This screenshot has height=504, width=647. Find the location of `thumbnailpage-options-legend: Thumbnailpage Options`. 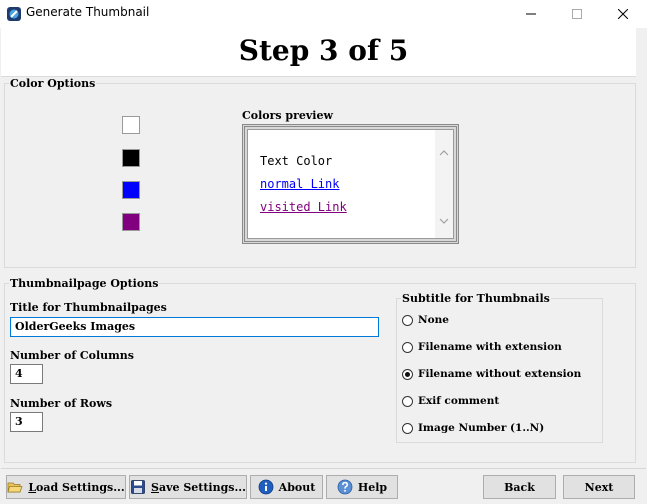

thumbnailpage-options-legend: Thumbnailpage Options is located at coordinates (84, 283).